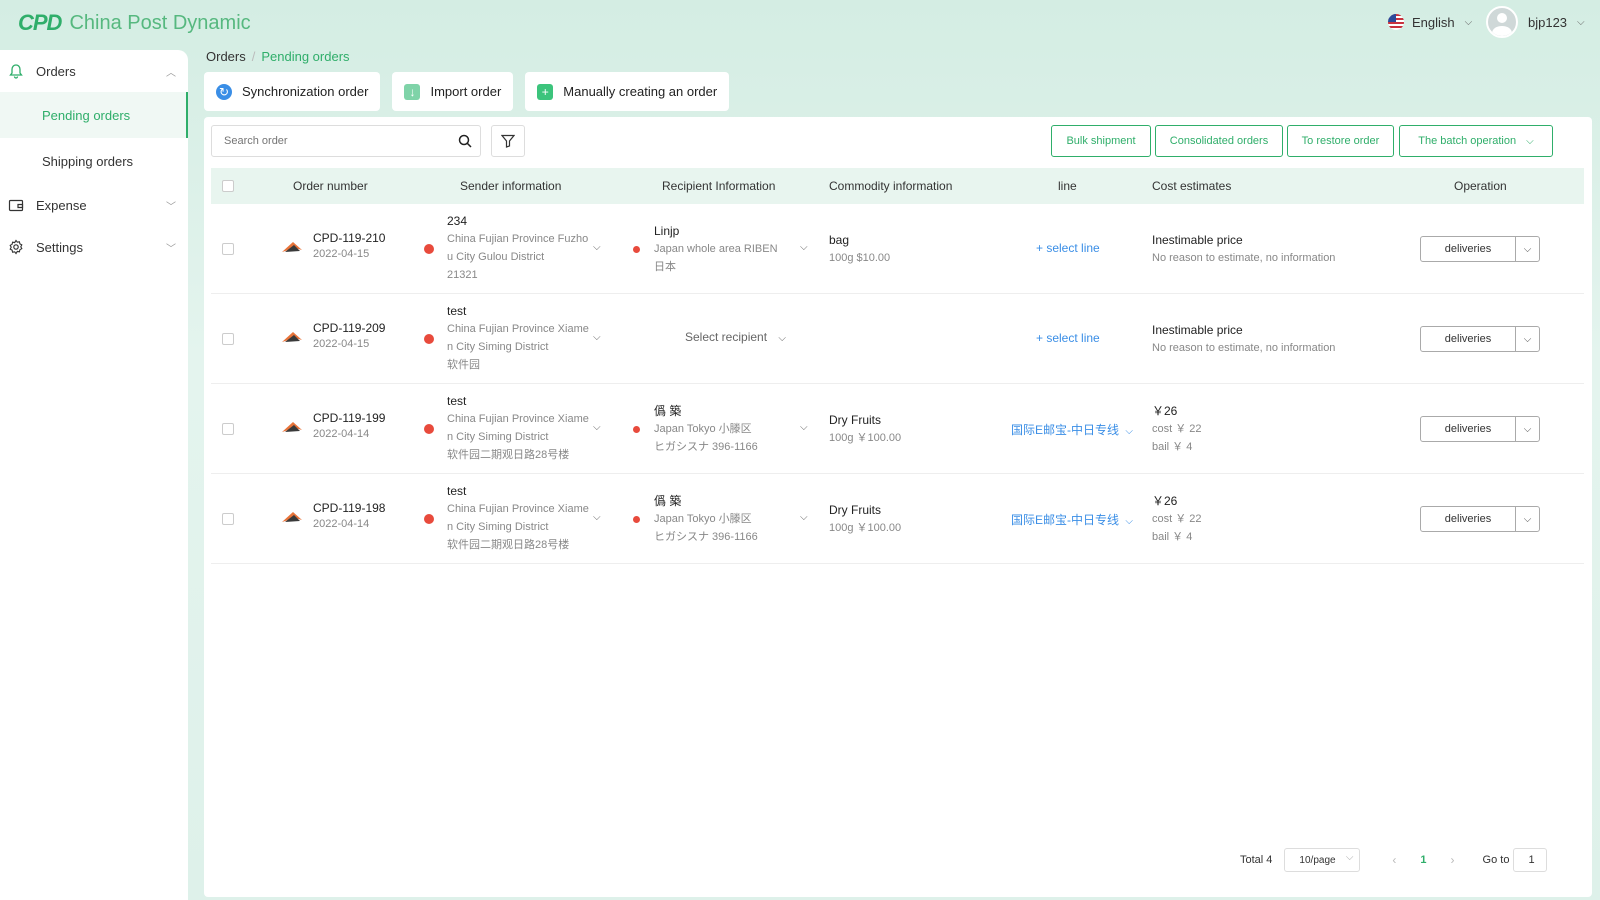 The width and height of the screenshot is (1600, 900). What do you see at coordinates (1065, 520) in the screenshot?
I see `shipping-line-label: 国际E邮宝-中日专线` at bounding box center [1065, 520].